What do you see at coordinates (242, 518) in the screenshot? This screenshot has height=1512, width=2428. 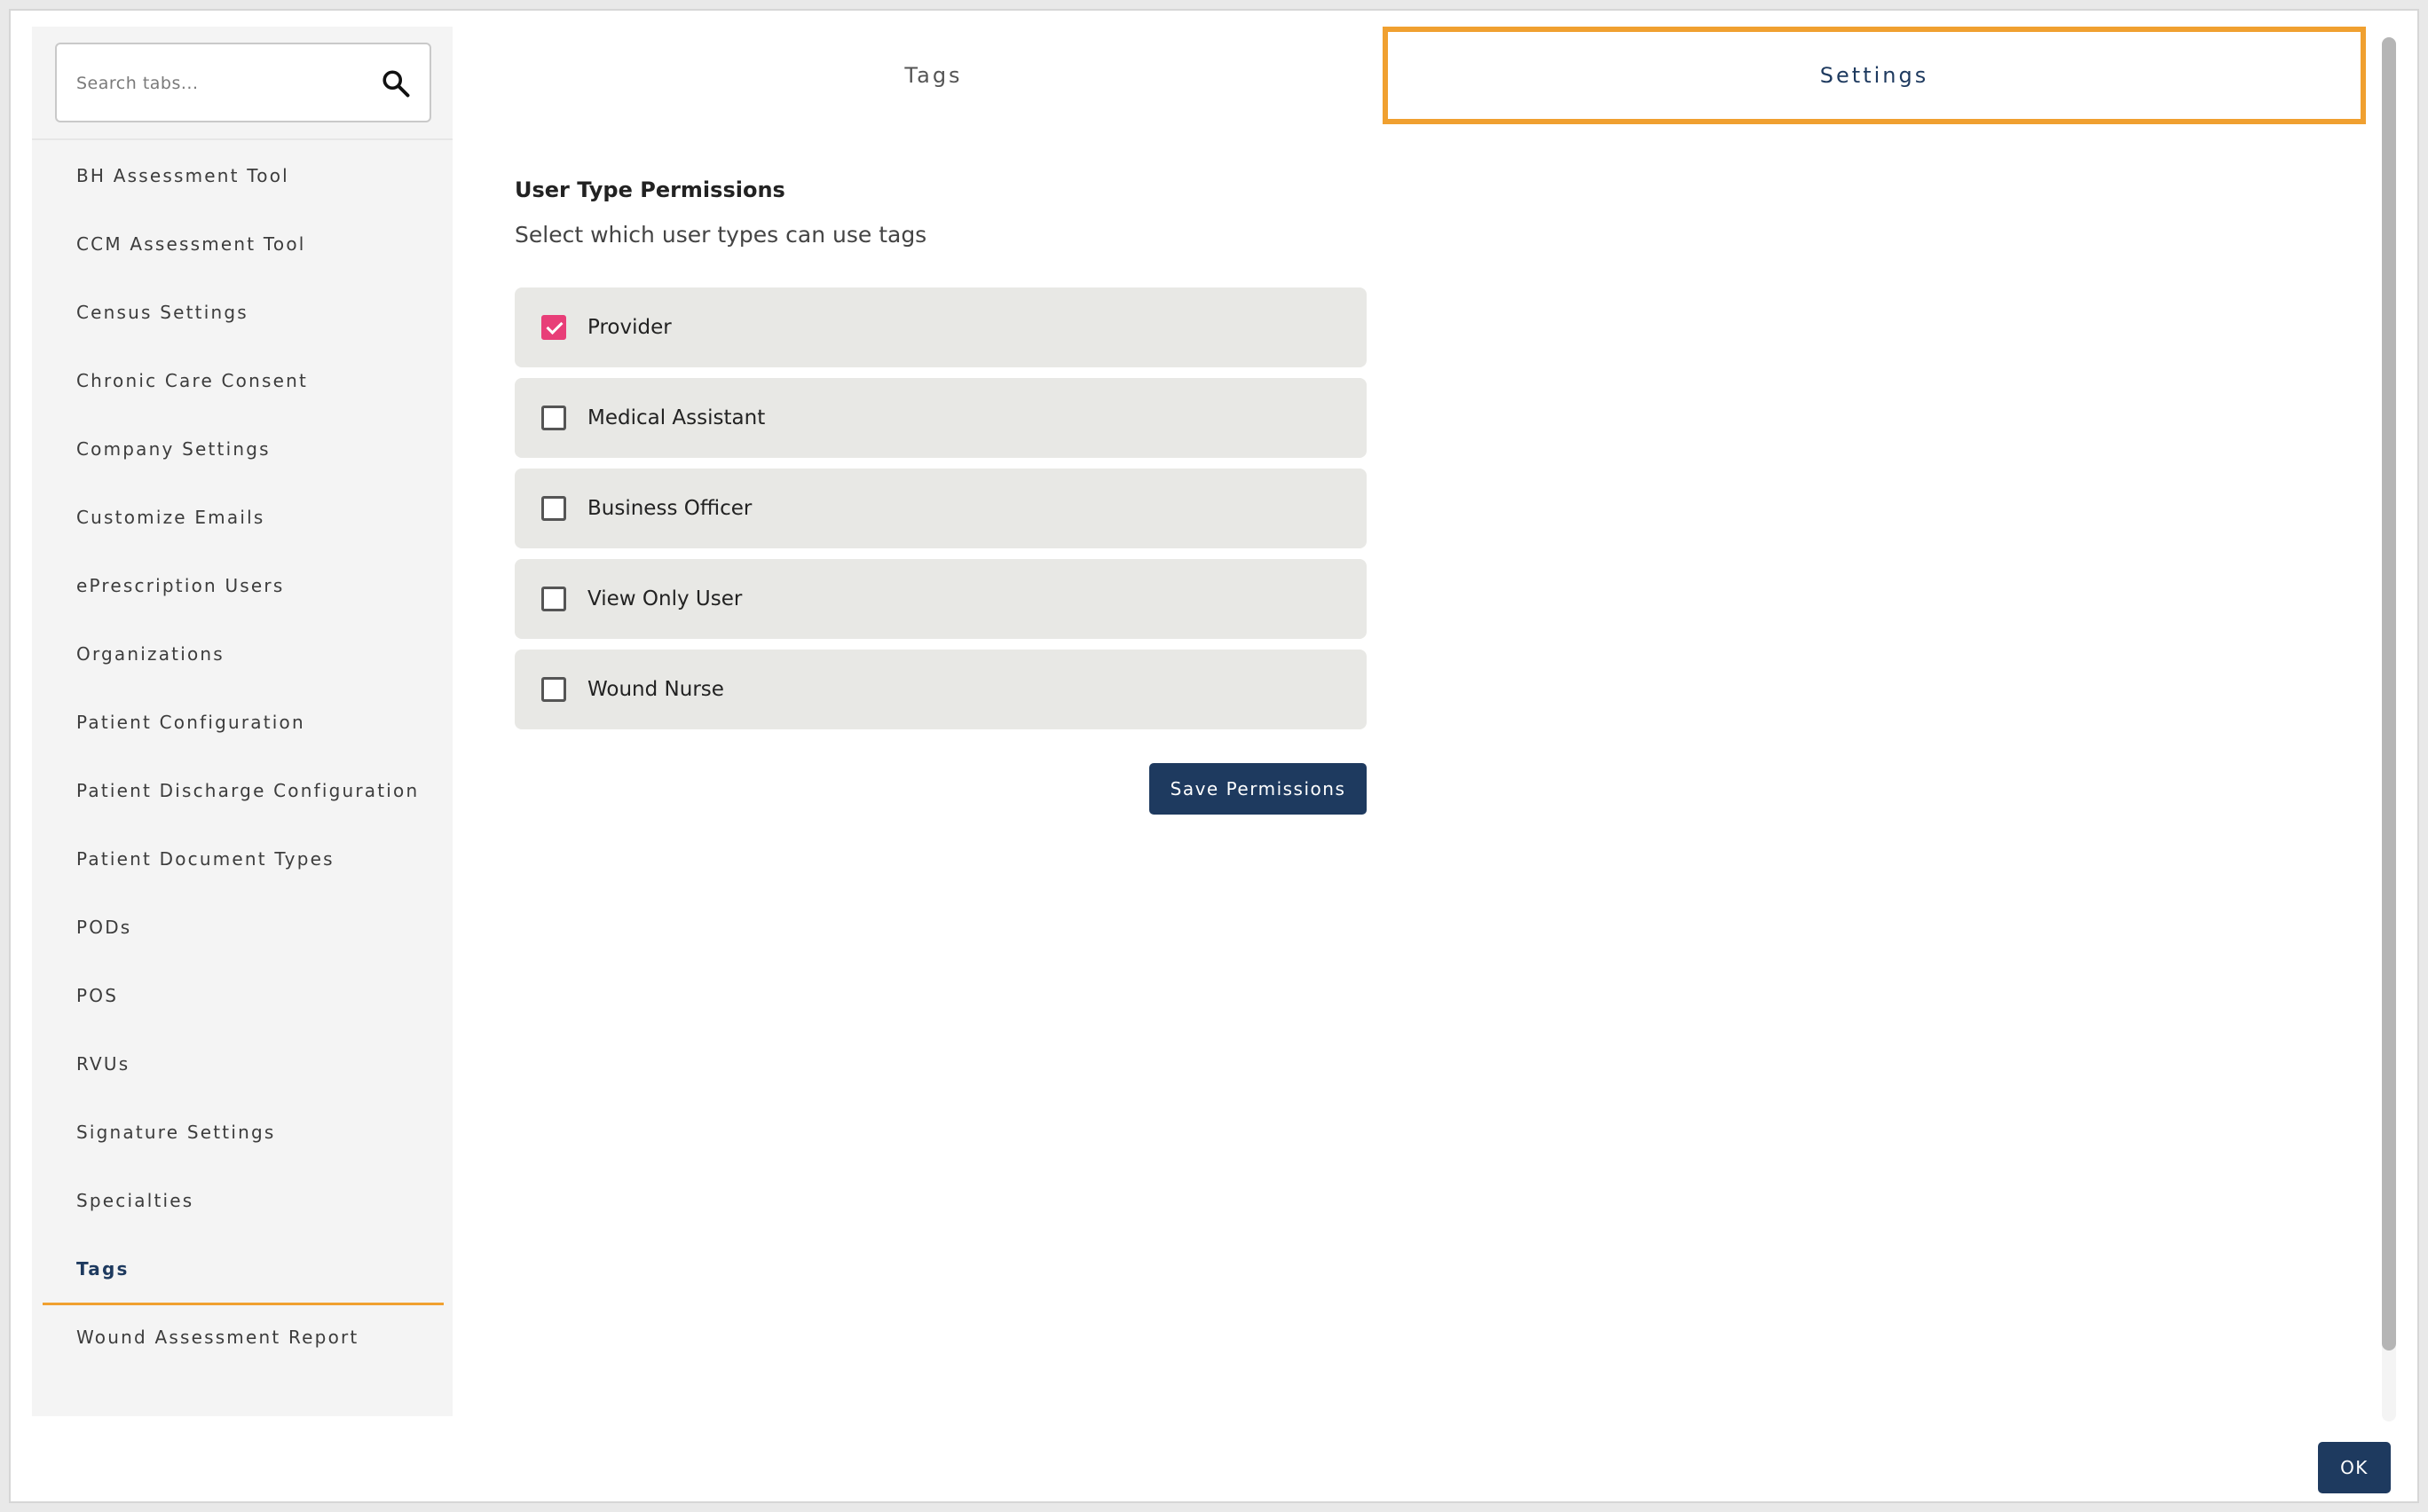 I see `sidebar-item-customize-emails: Customize Emails` at bounding box center [242, 518].